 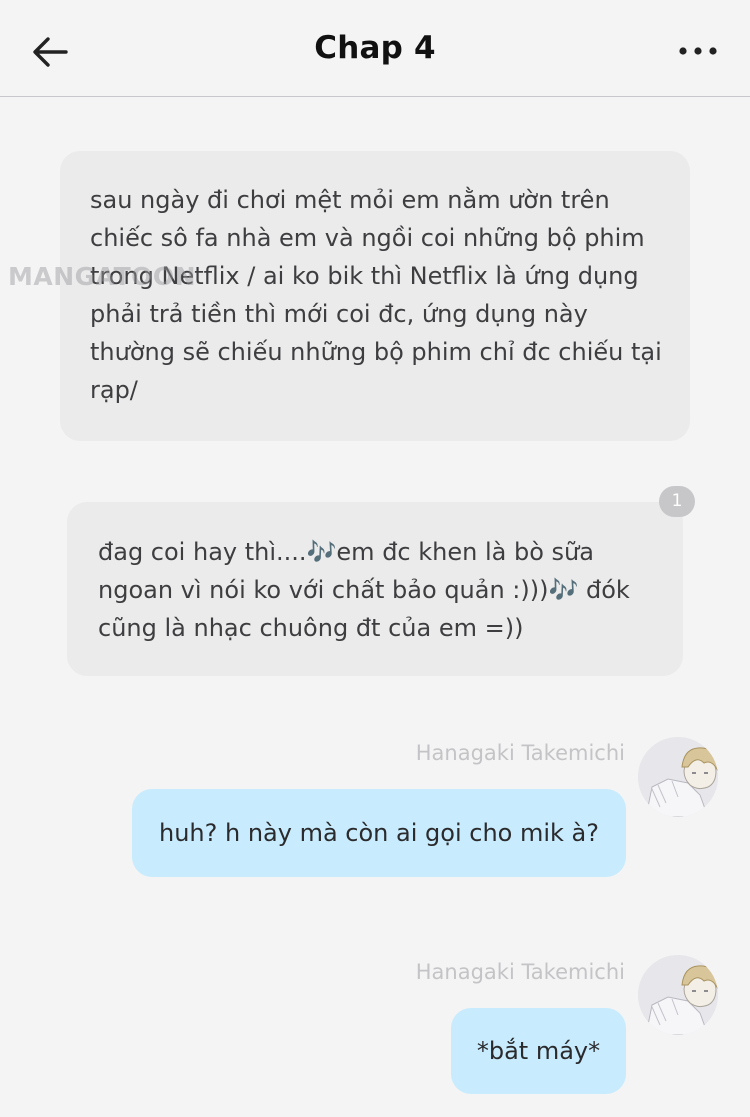 I want to click on more-horizontal-icon, so click(x=698, y=51).